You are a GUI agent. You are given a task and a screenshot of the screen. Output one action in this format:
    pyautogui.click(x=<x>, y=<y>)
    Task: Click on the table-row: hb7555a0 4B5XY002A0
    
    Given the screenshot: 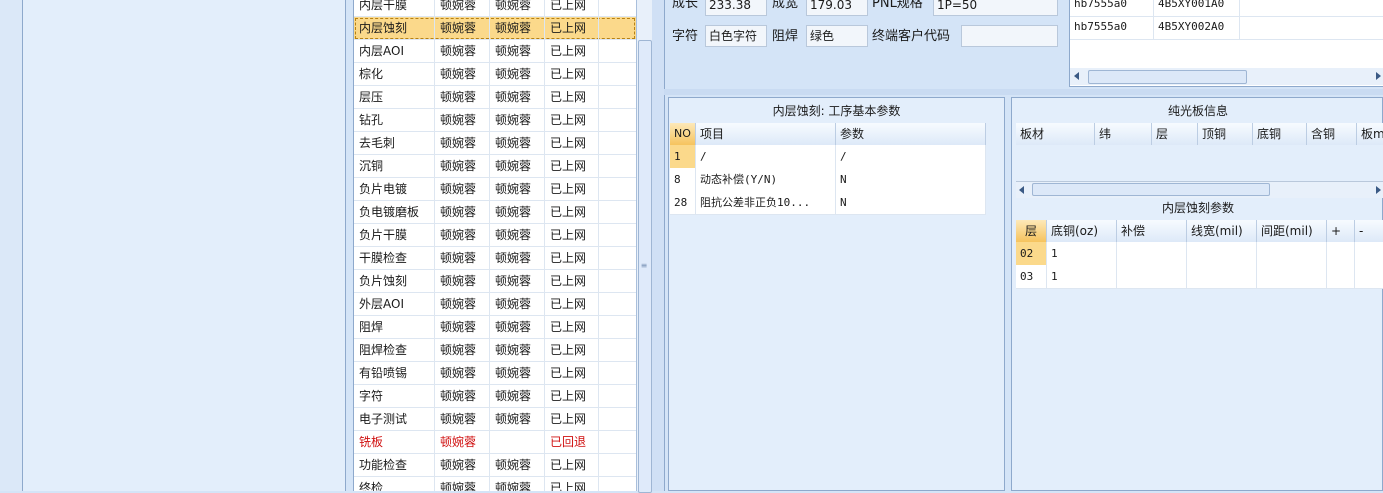 What is the action you would take?
    pyautogui.click(x=1226, y=28)
    